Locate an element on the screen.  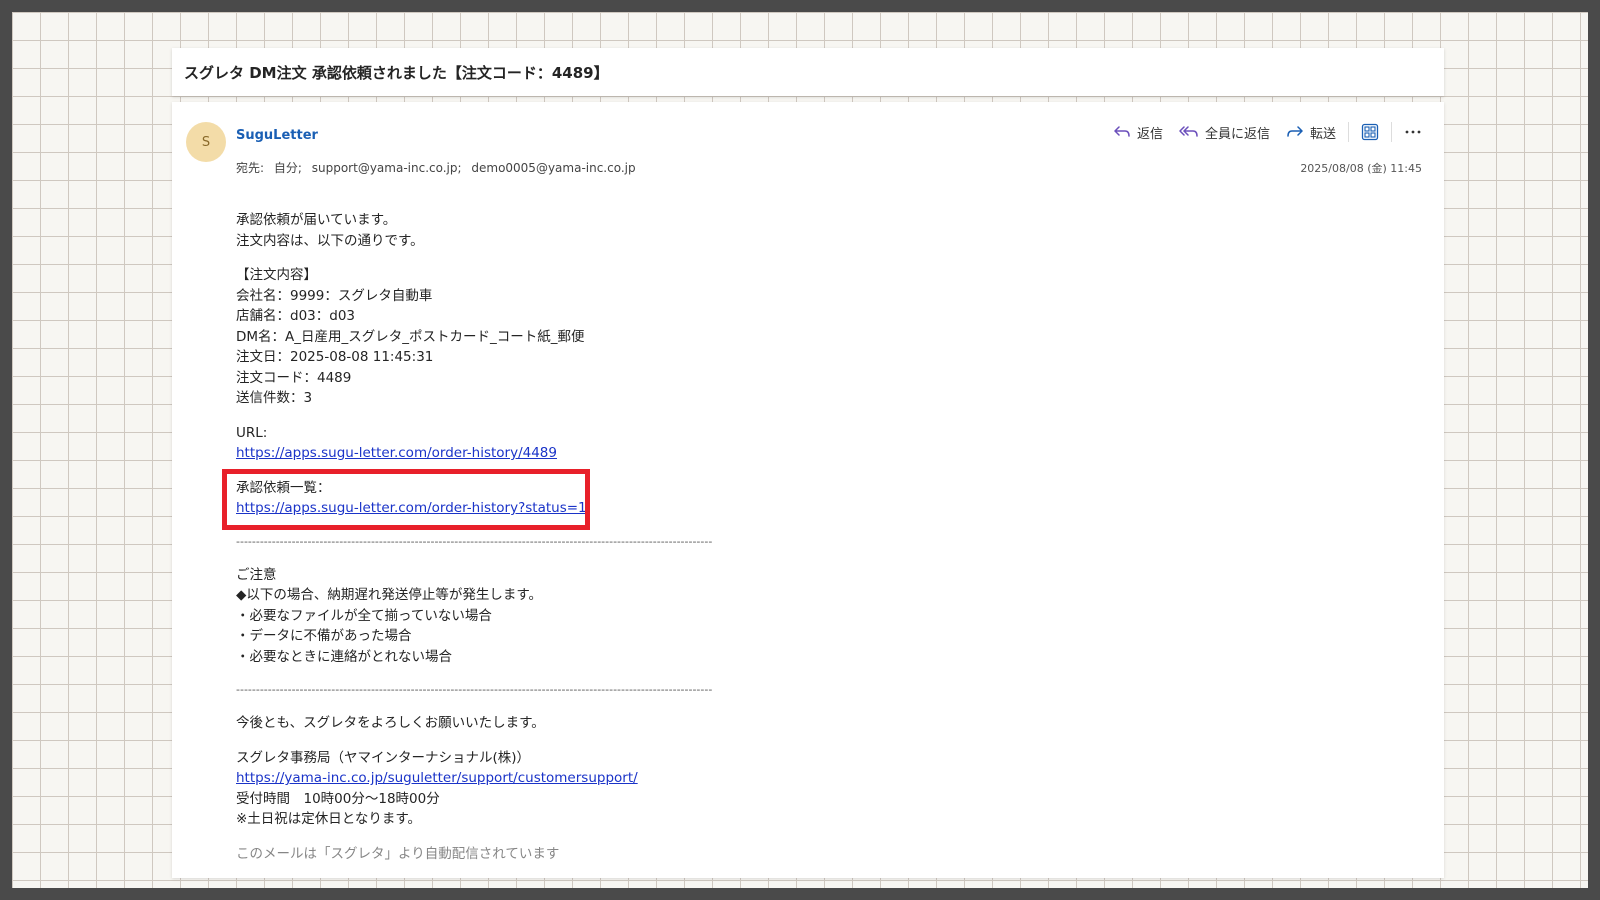
forward-label: 転送 is located at coordinates (1322, 134).